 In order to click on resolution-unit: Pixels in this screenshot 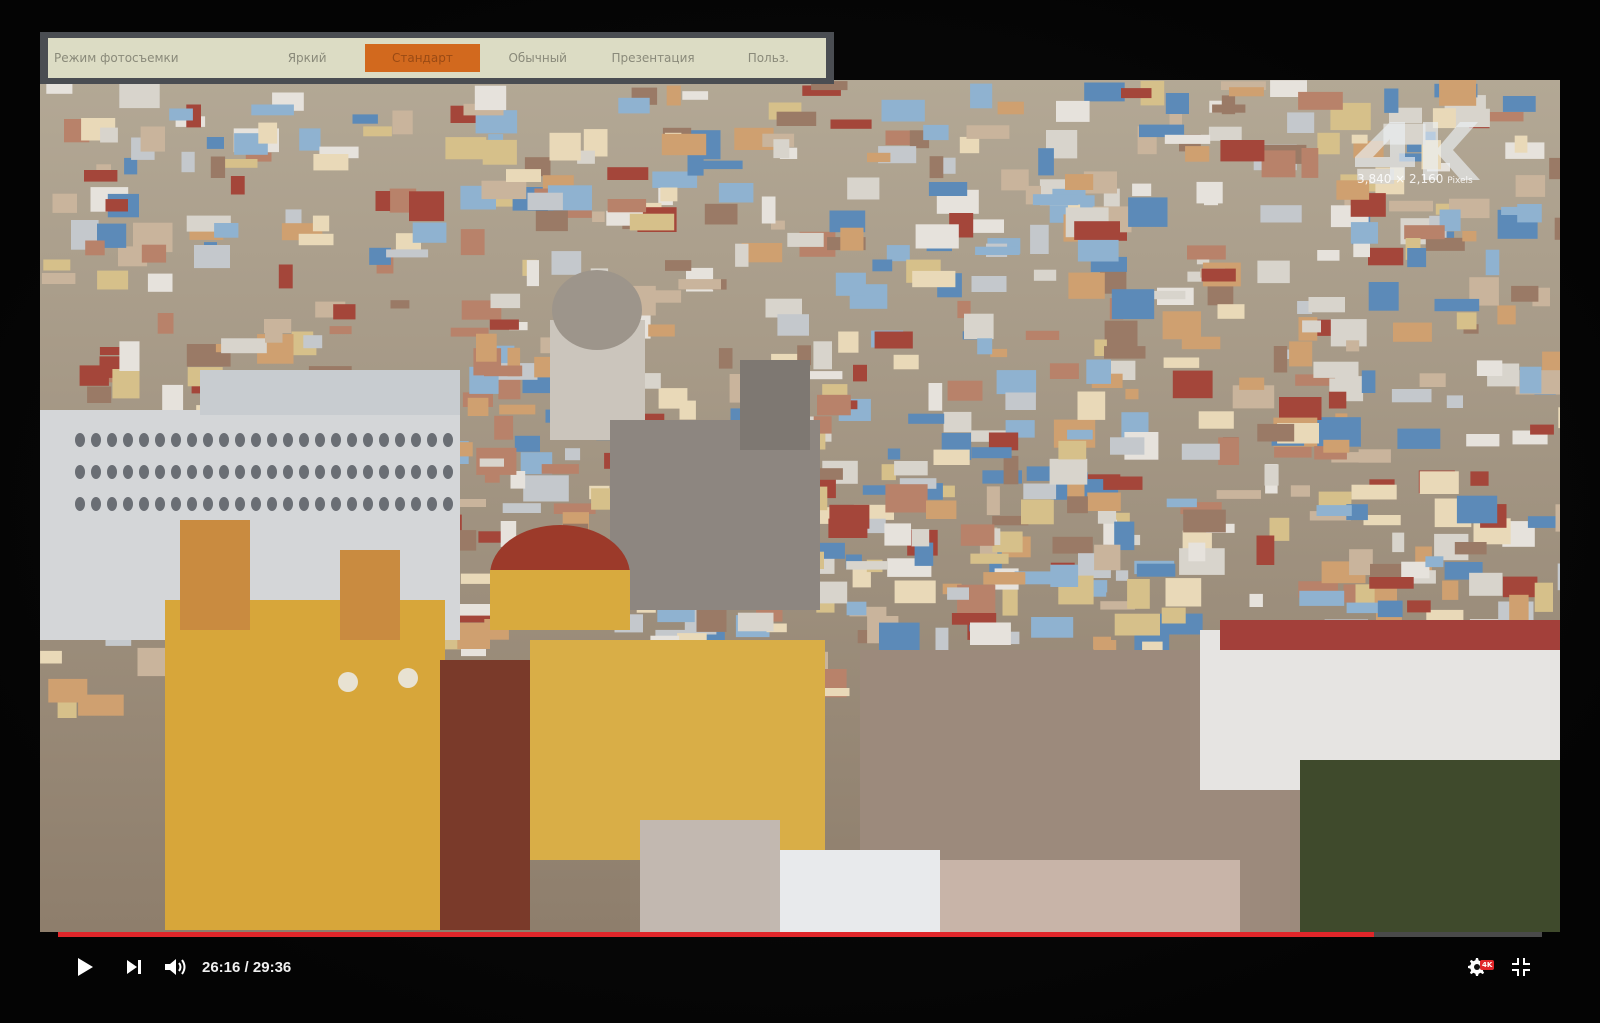, I will do `click(1460, 181)`.